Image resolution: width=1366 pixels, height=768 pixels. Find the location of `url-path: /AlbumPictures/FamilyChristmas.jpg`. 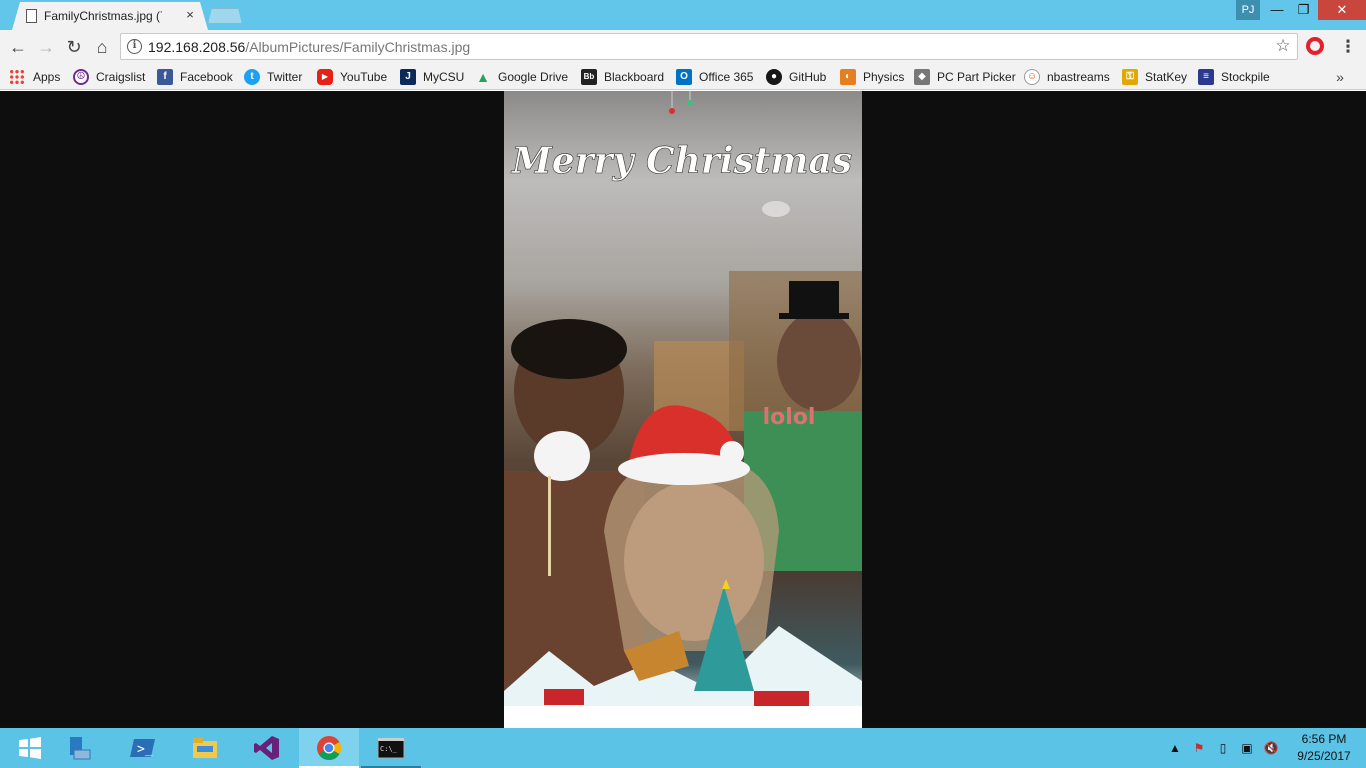

url-path: /AlbumPictures/FamilyChristmas.jpg is located at coordinates (358, 47).